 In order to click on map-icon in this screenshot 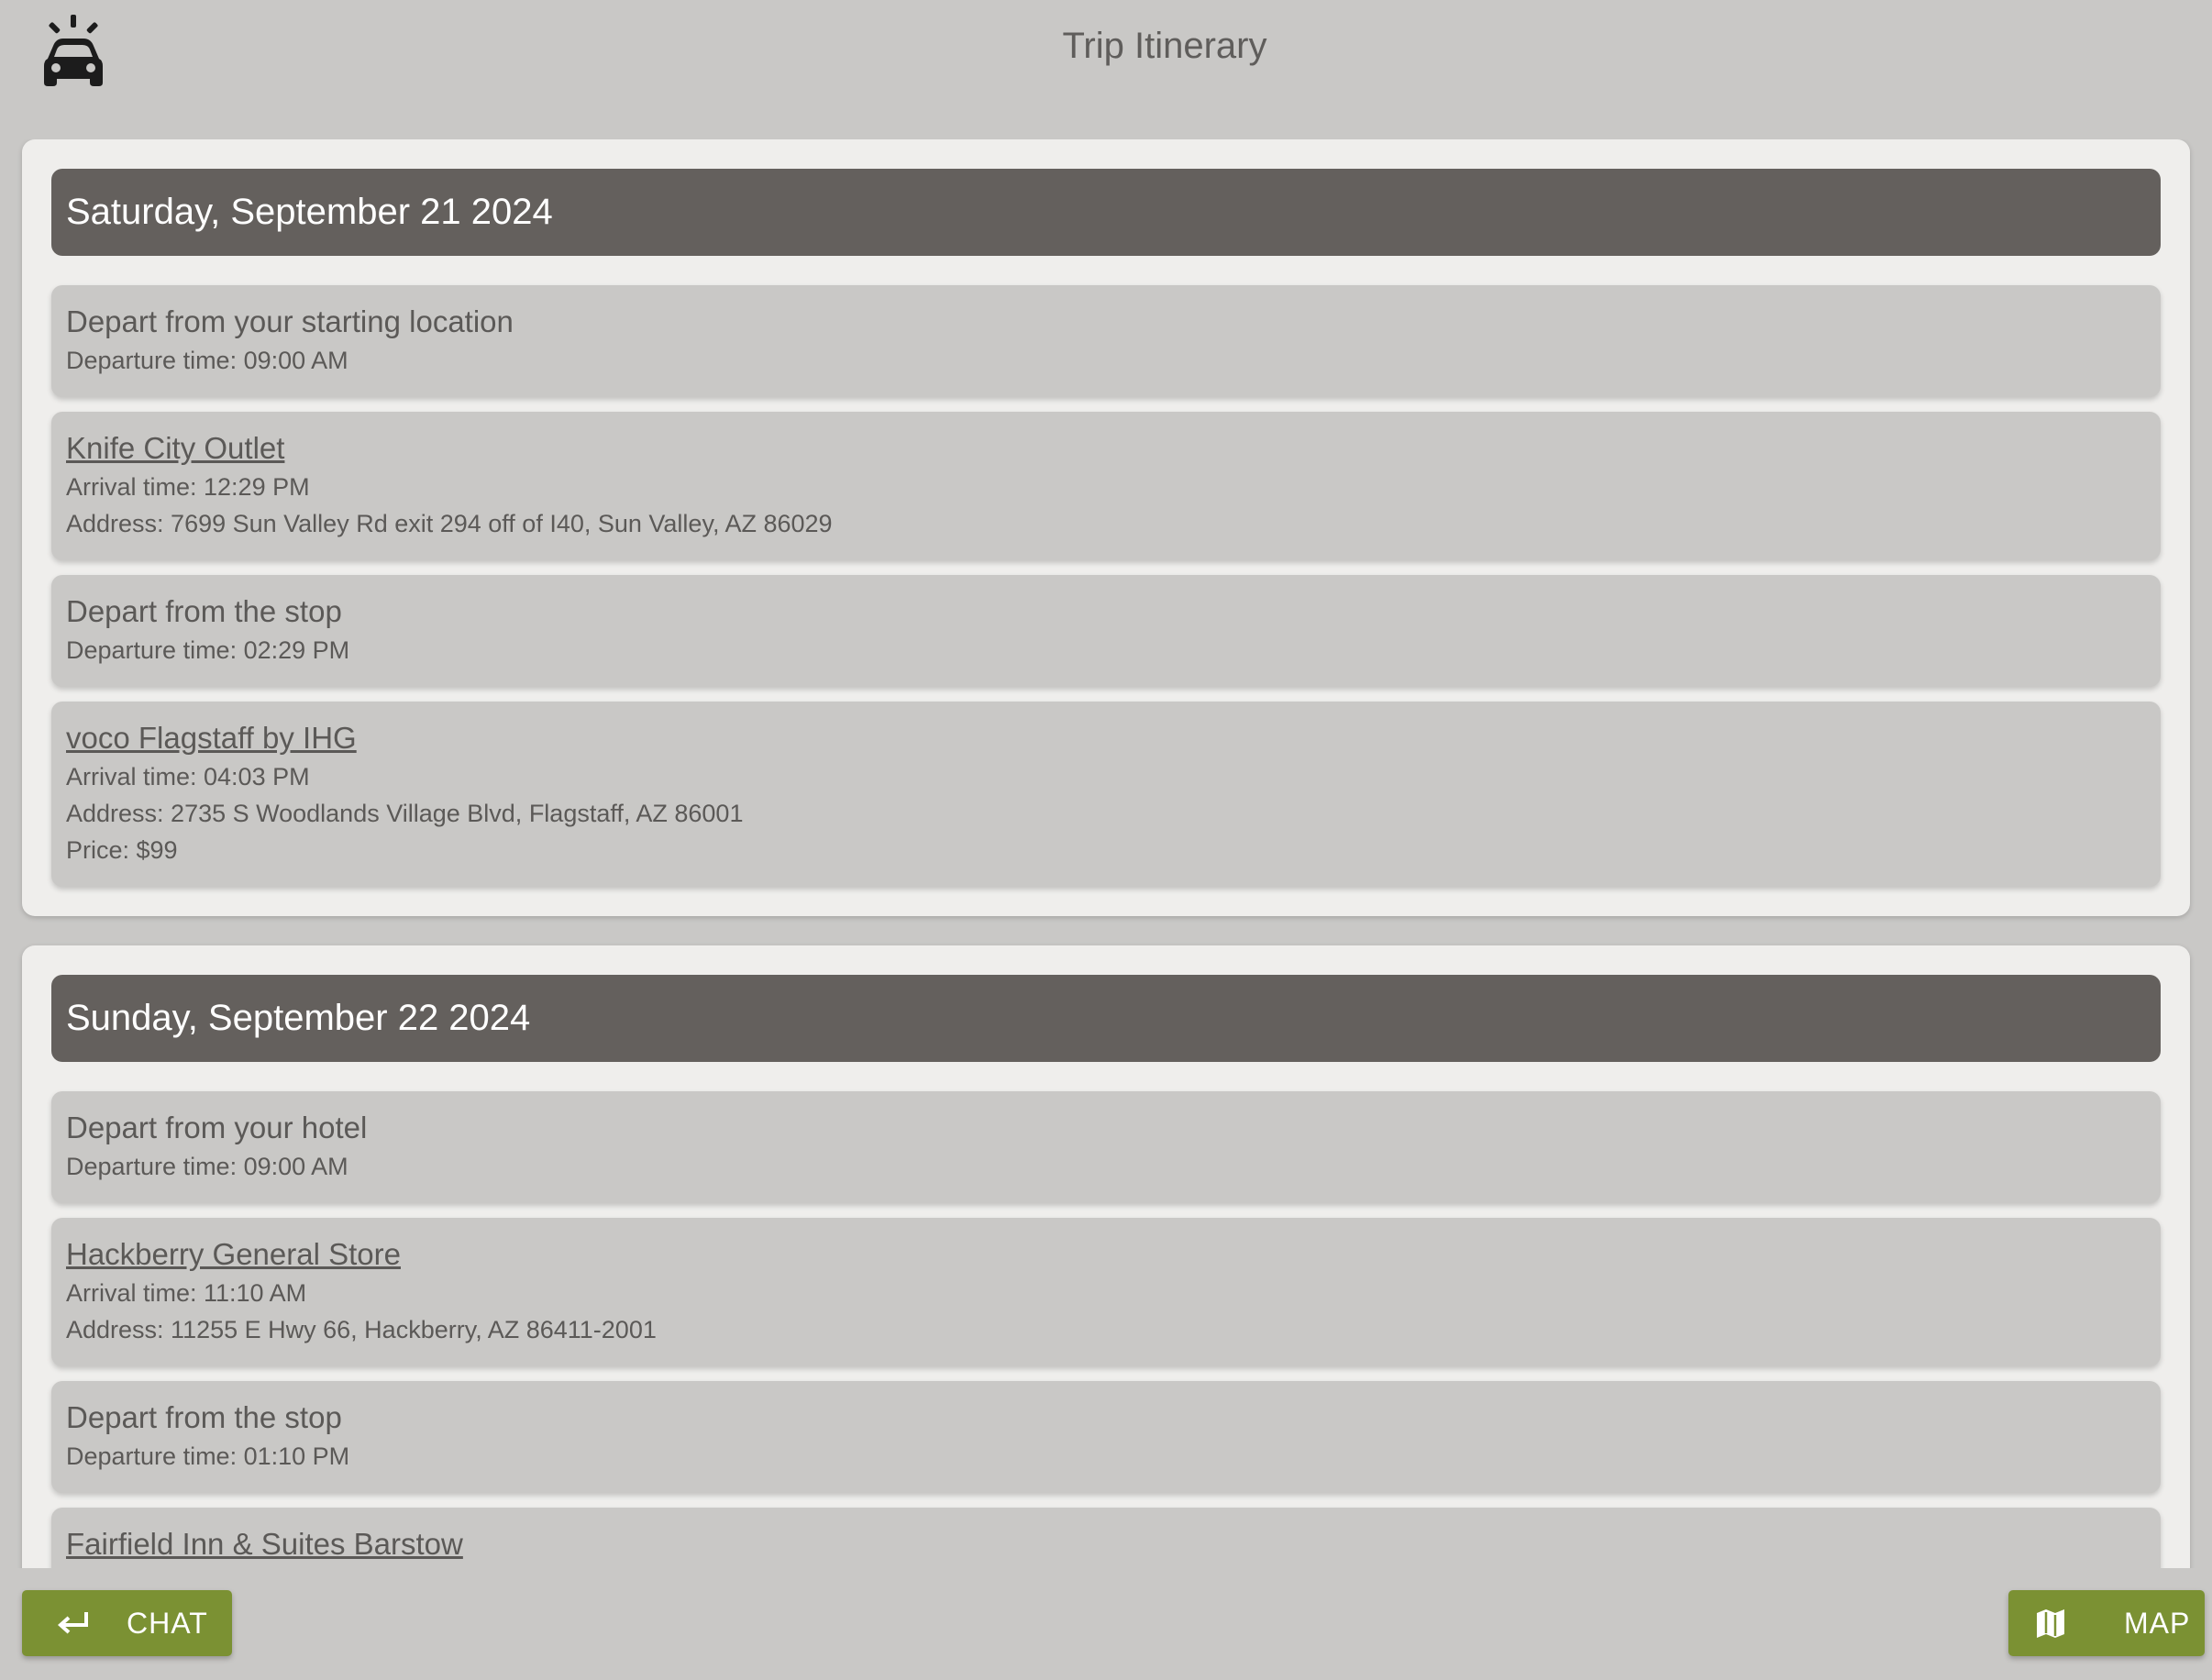, I will do `click(2051, 1623)`.